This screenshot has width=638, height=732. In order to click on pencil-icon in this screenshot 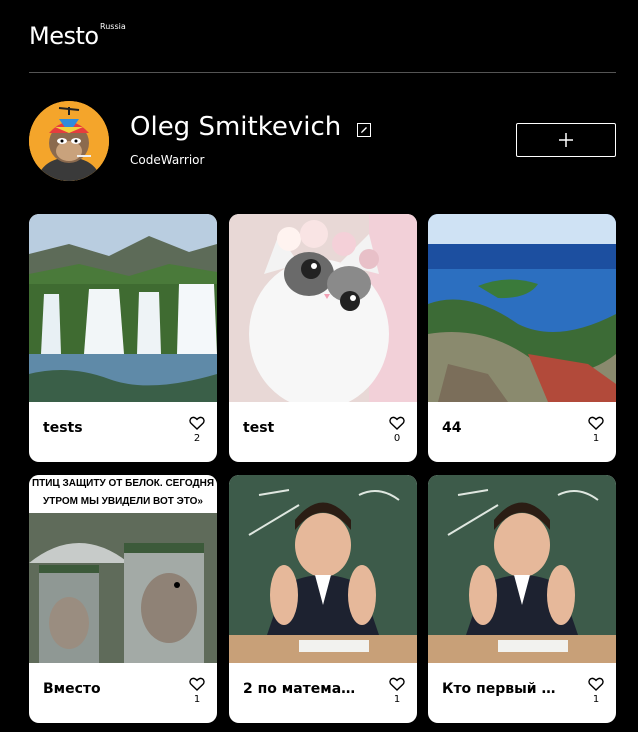, I will do `click(364, 130)`.